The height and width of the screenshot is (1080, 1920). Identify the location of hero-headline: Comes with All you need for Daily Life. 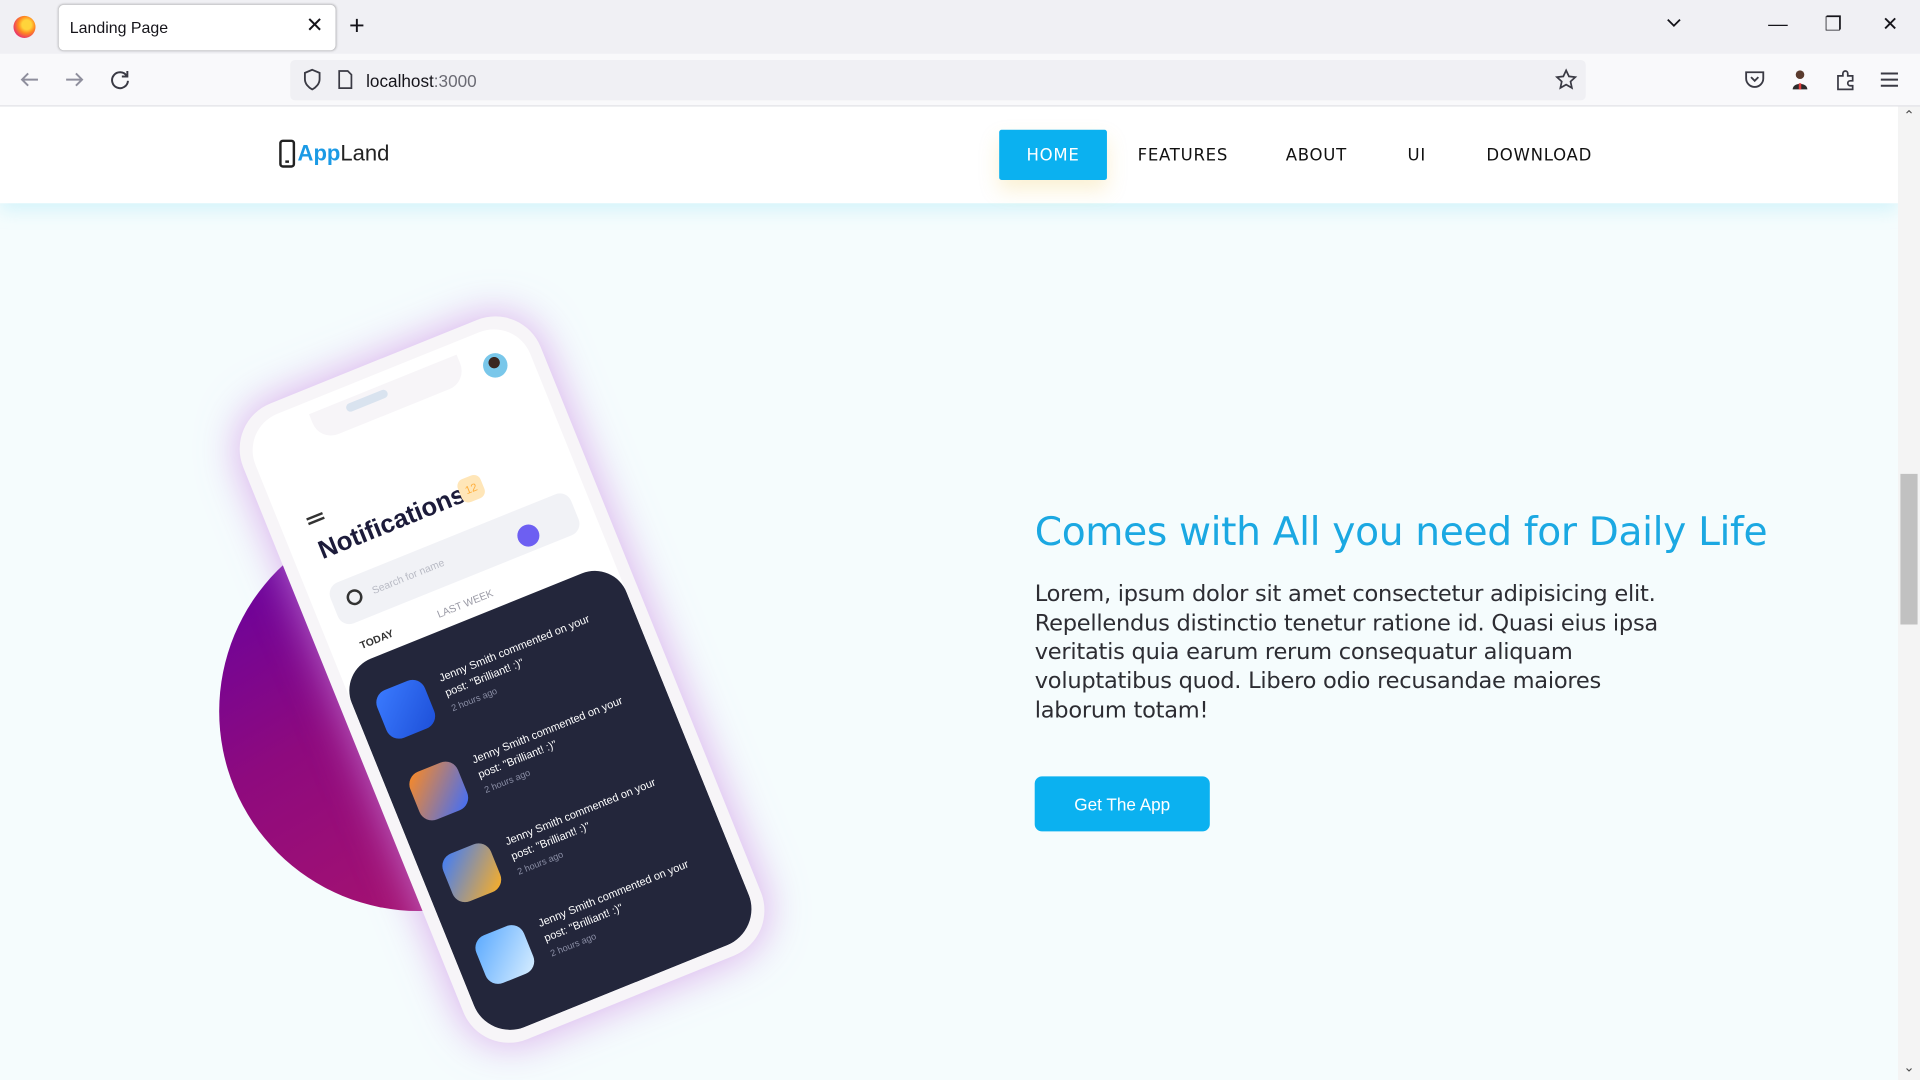
(1401, 531).